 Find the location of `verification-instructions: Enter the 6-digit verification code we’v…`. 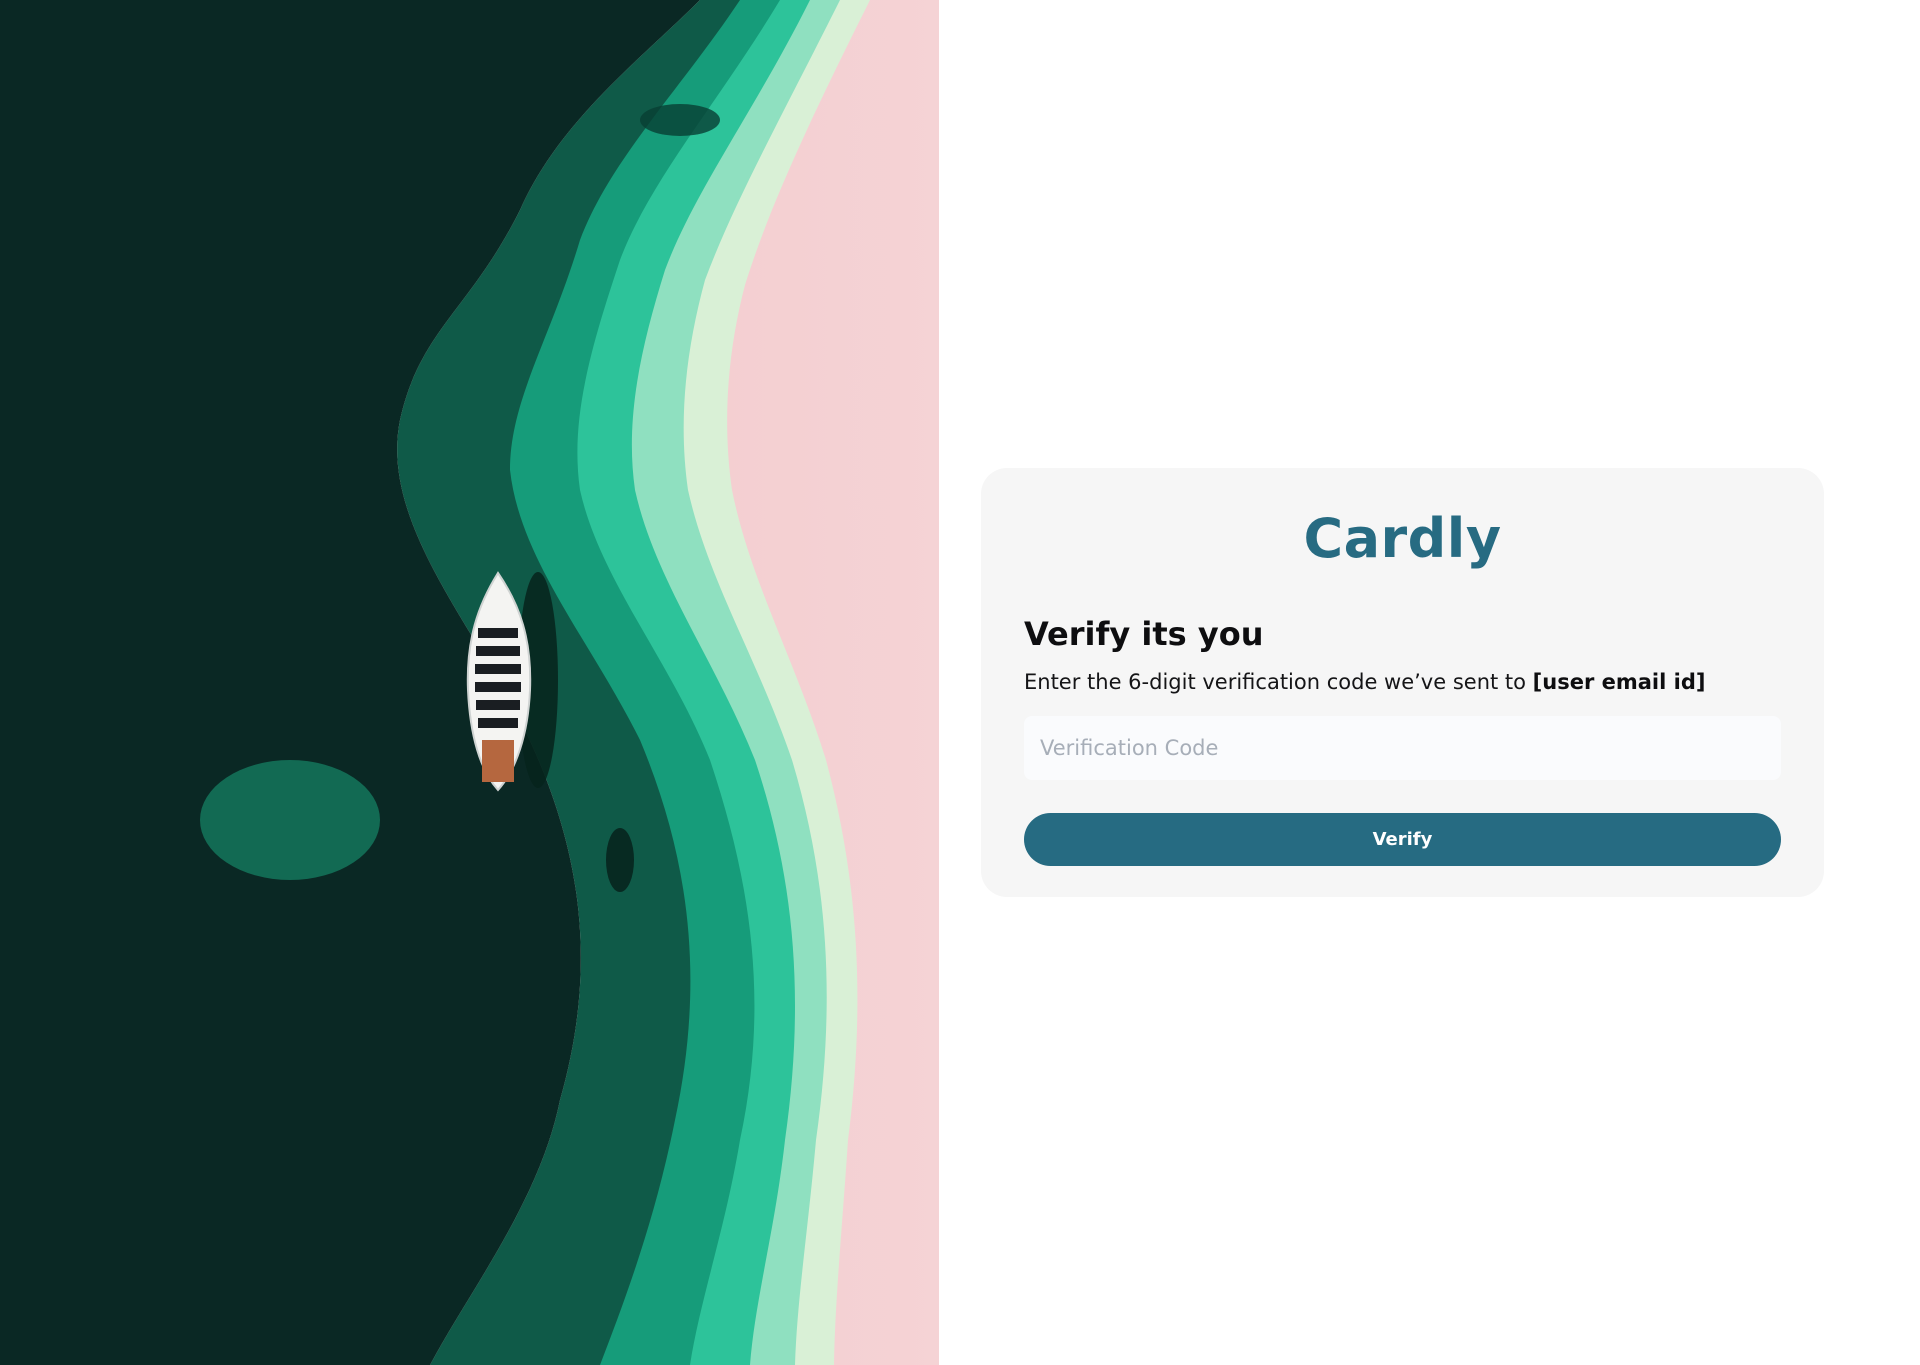

verification-instructions: Enter the 6-digit verification code we’v… is located at coordinates (1402, 682).